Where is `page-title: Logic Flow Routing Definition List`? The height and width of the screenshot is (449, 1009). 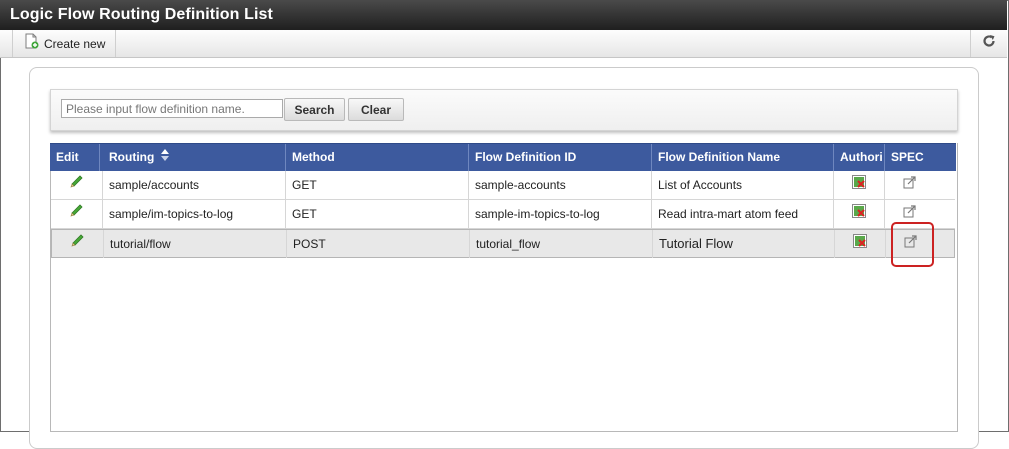
page-title: Logic Flow Routing Definition List is located at coordinates (141, 14).